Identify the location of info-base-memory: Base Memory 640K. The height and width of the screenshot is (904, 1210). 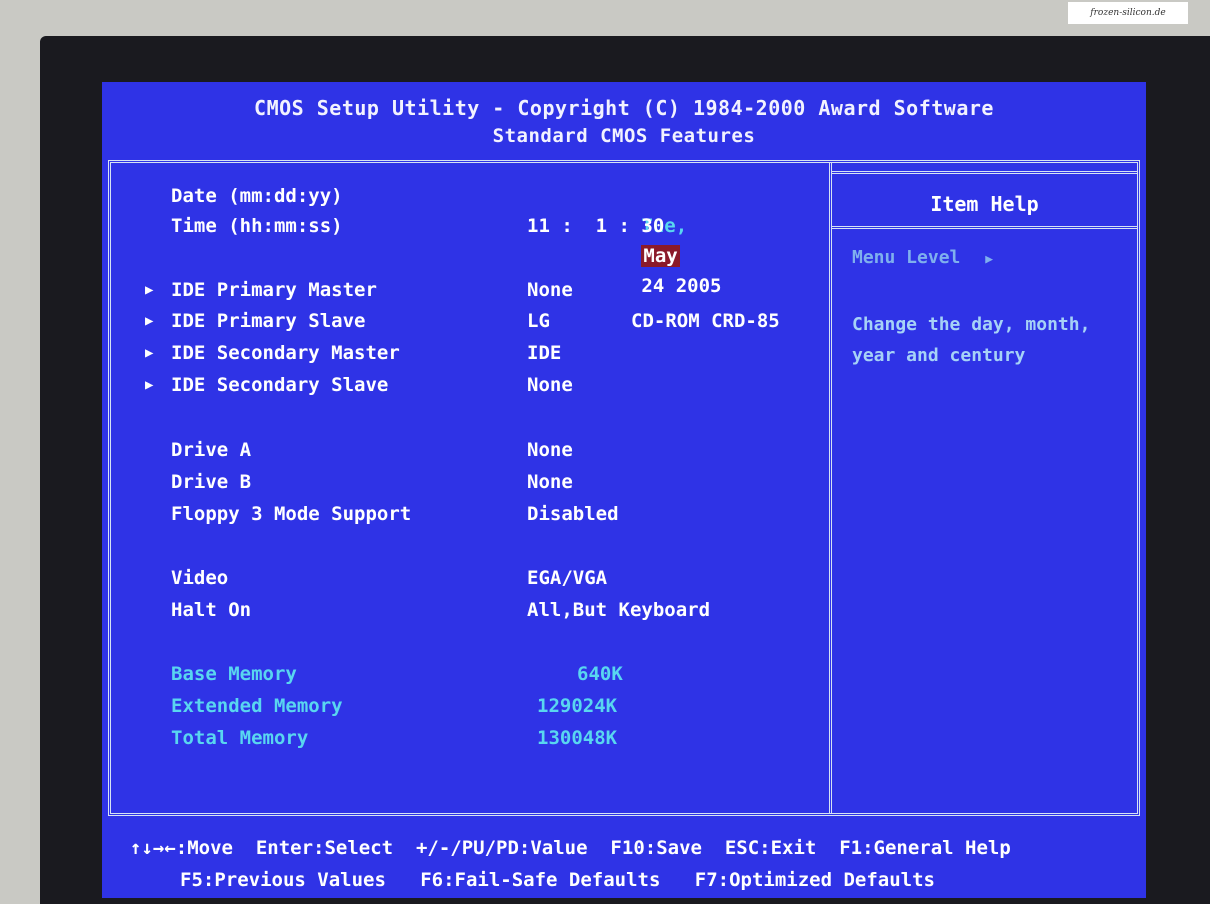
(469, 674).